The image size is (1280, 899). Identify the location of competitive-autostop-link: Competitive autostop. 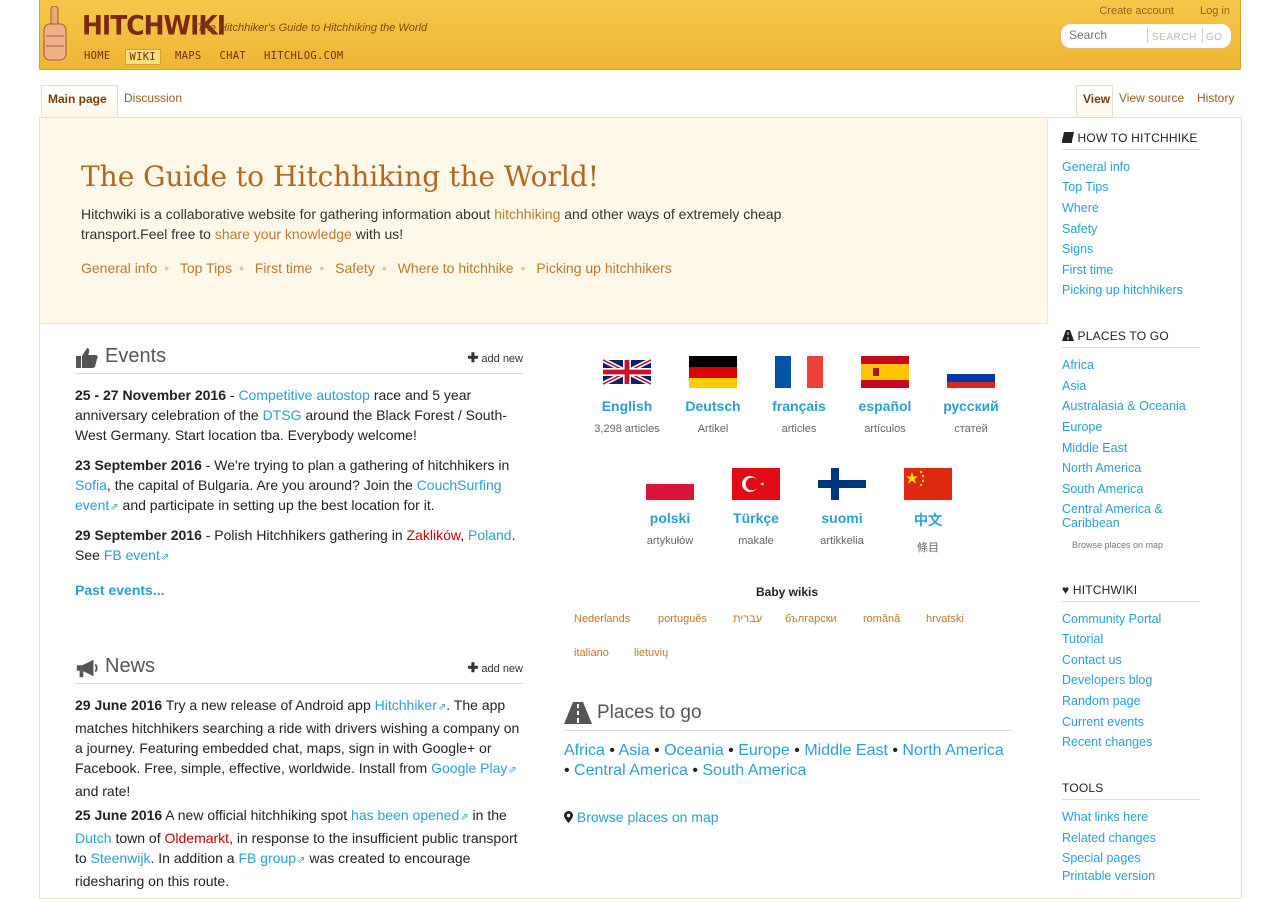
(304, 395).